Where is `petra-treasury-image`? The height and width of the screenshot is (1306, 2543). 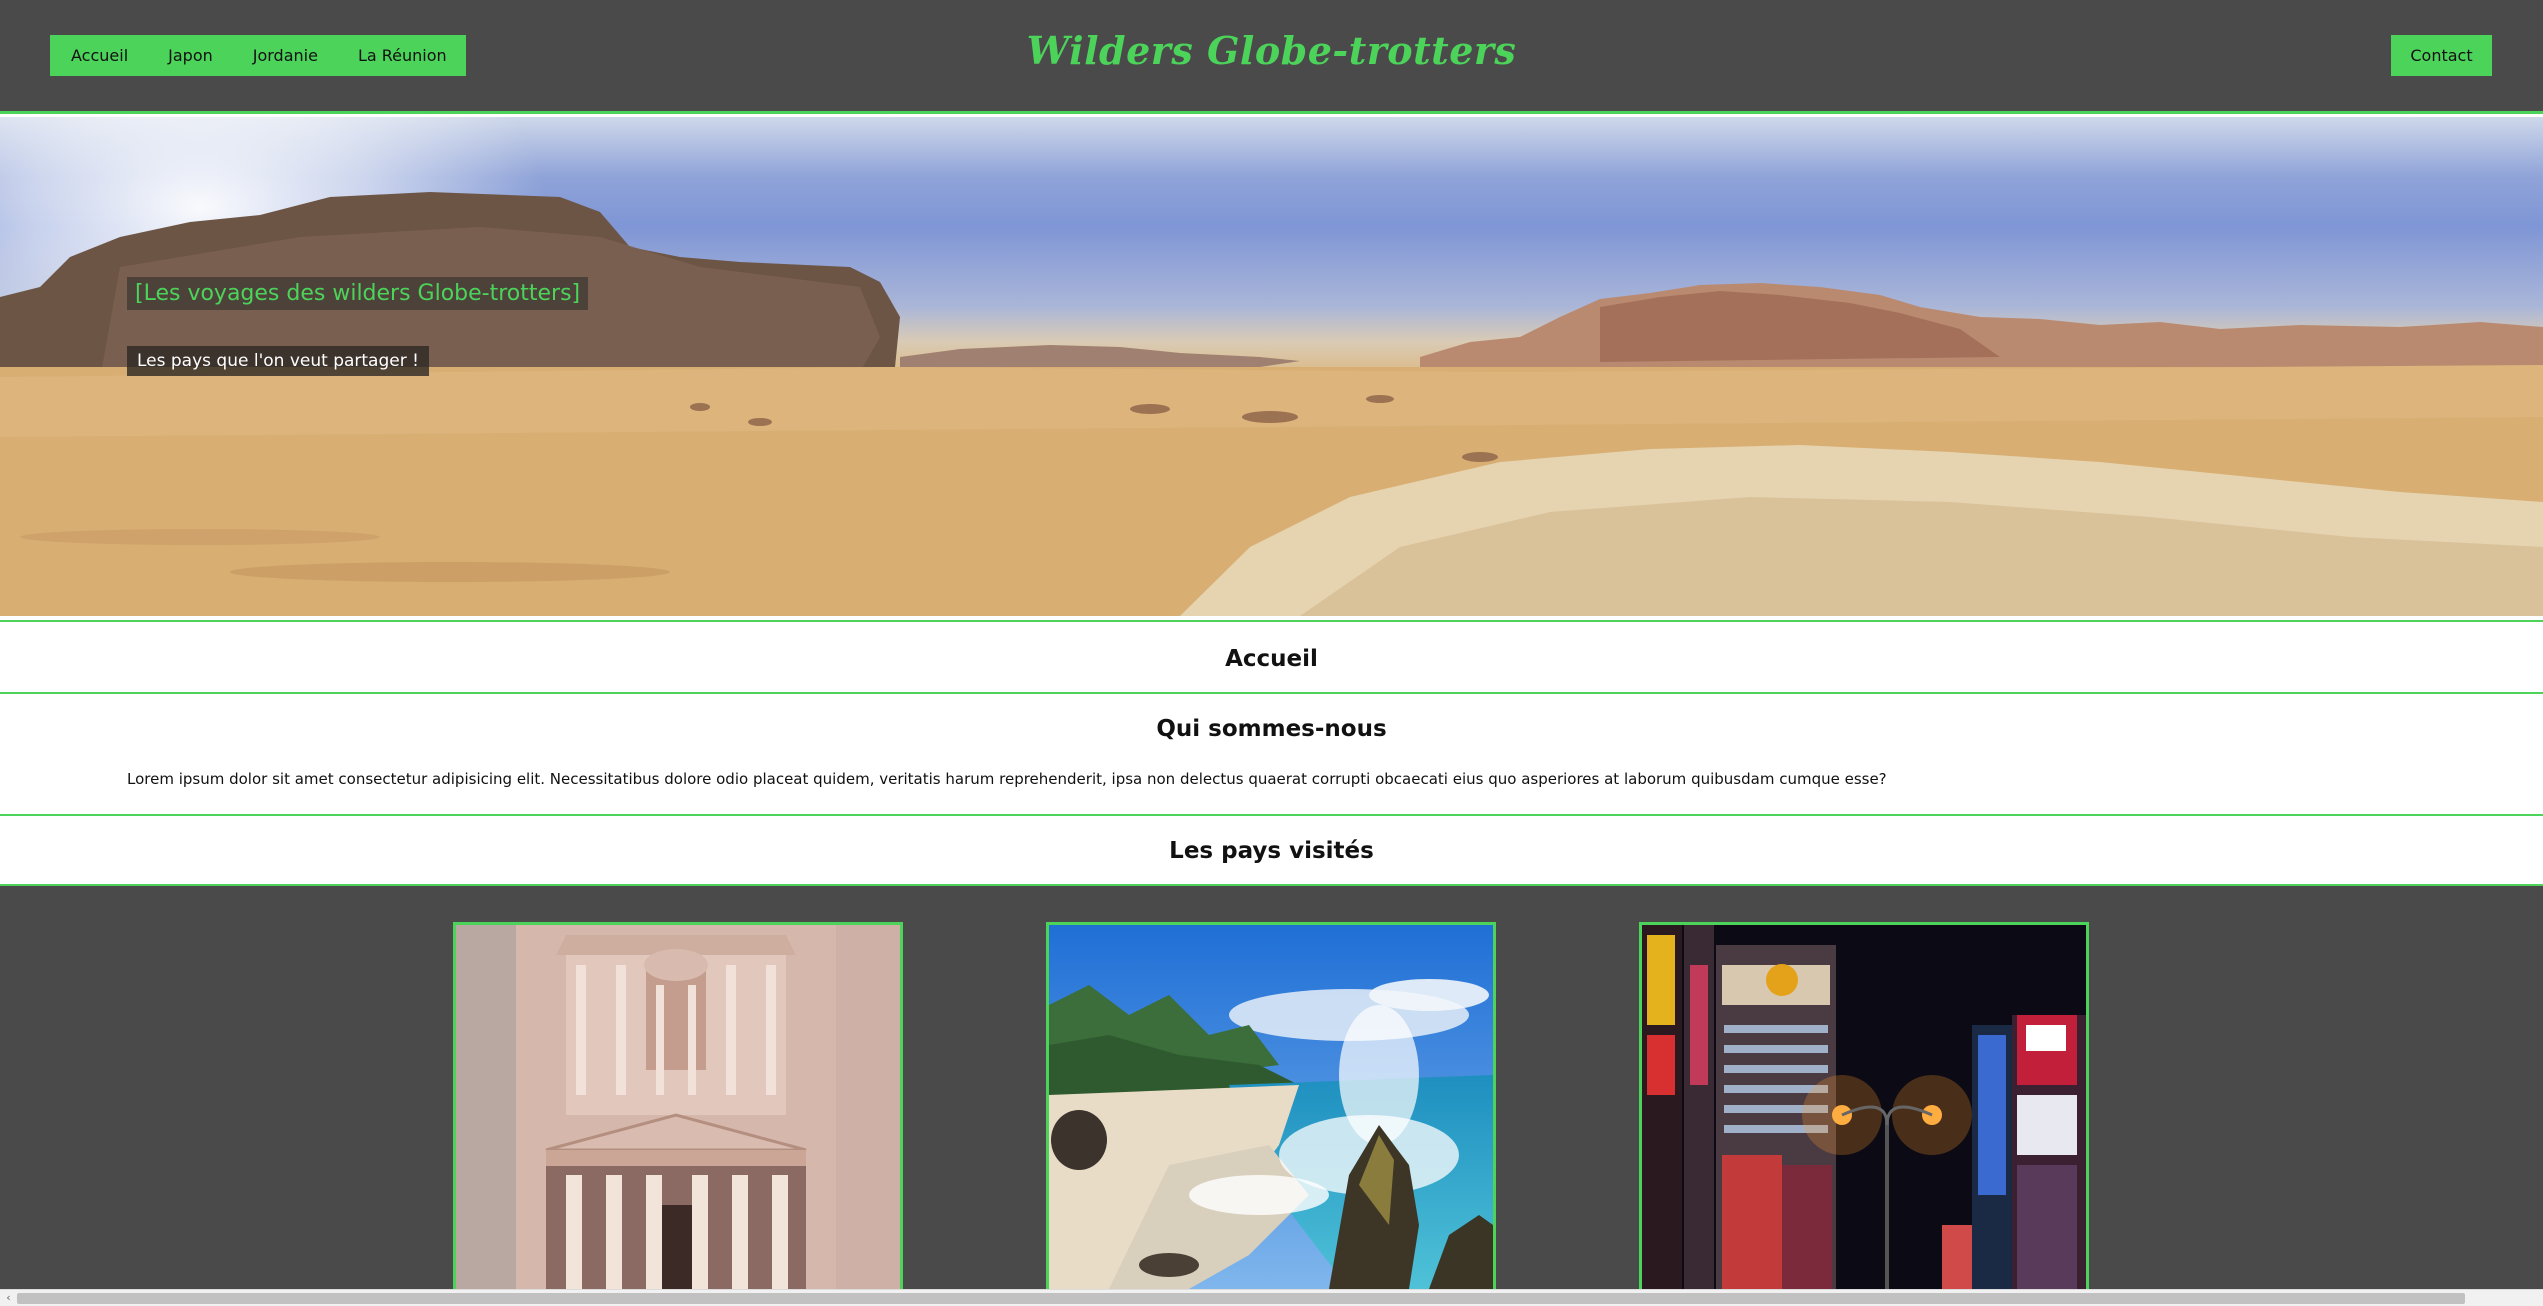 petra-treasury-image is located at coordinates (678, 1107).